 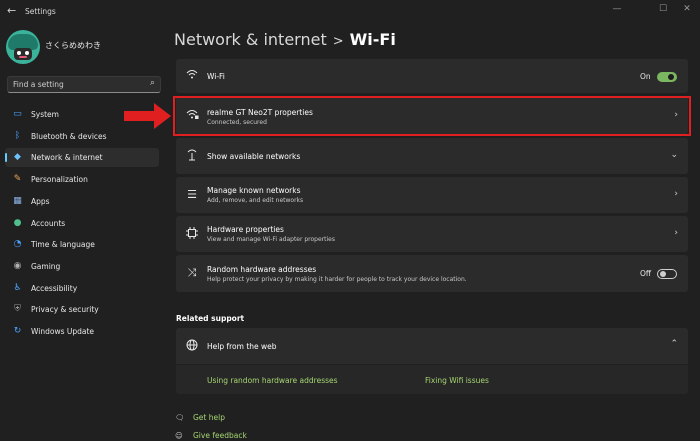 I want to click on monitor-icon: ▭, so click(x=17, y=114).